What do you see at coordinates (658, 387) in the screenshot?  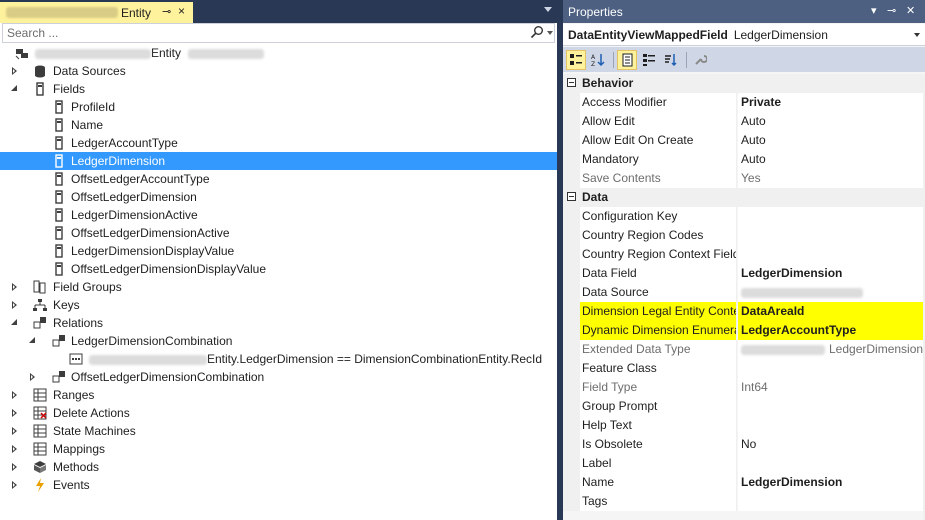 I see `property-name: Field Type` at bounding box center [658, 387].